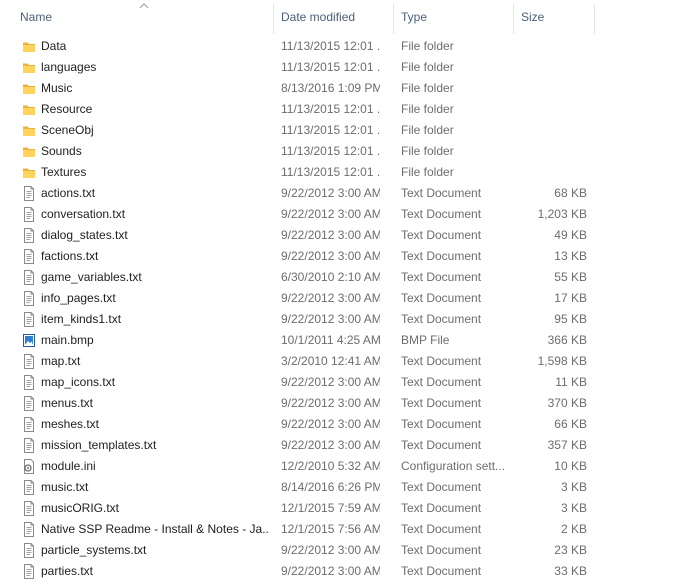  Describe the element at coordinates (570, 571) in the screenshot. I see `file-size: 33 KB` at that location.